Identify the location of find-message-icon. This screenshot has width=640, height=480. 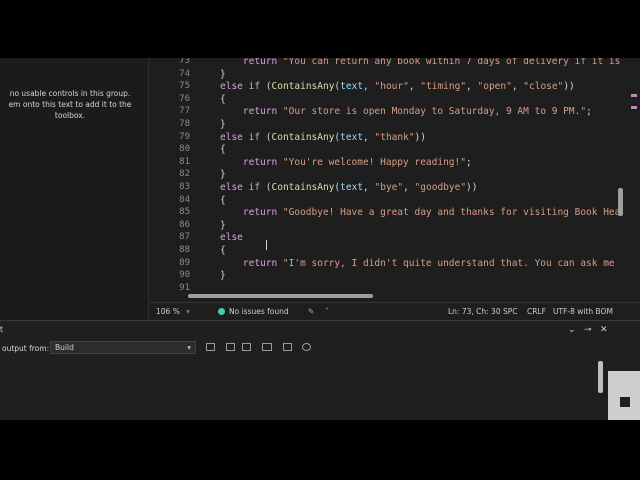
(210, 347).